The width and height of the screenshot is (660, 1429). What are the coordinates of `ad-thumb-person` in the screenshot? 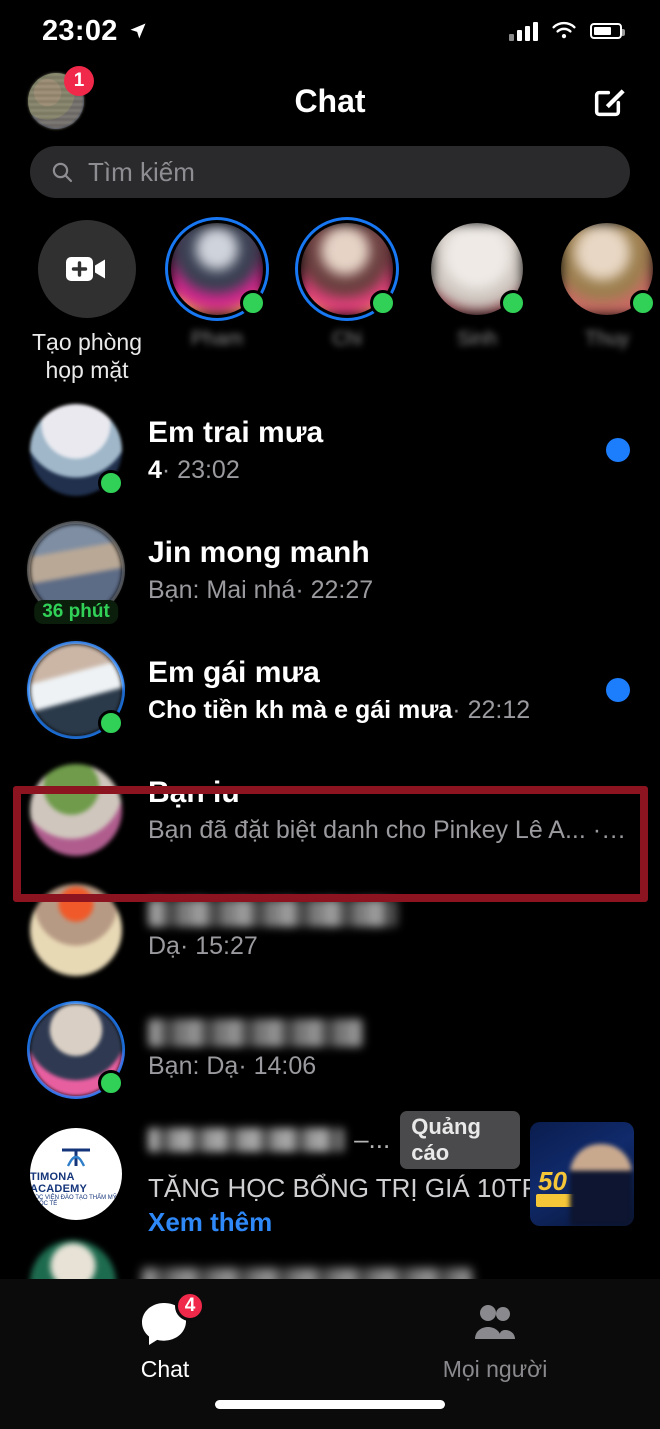 It's located at (601, 1185).